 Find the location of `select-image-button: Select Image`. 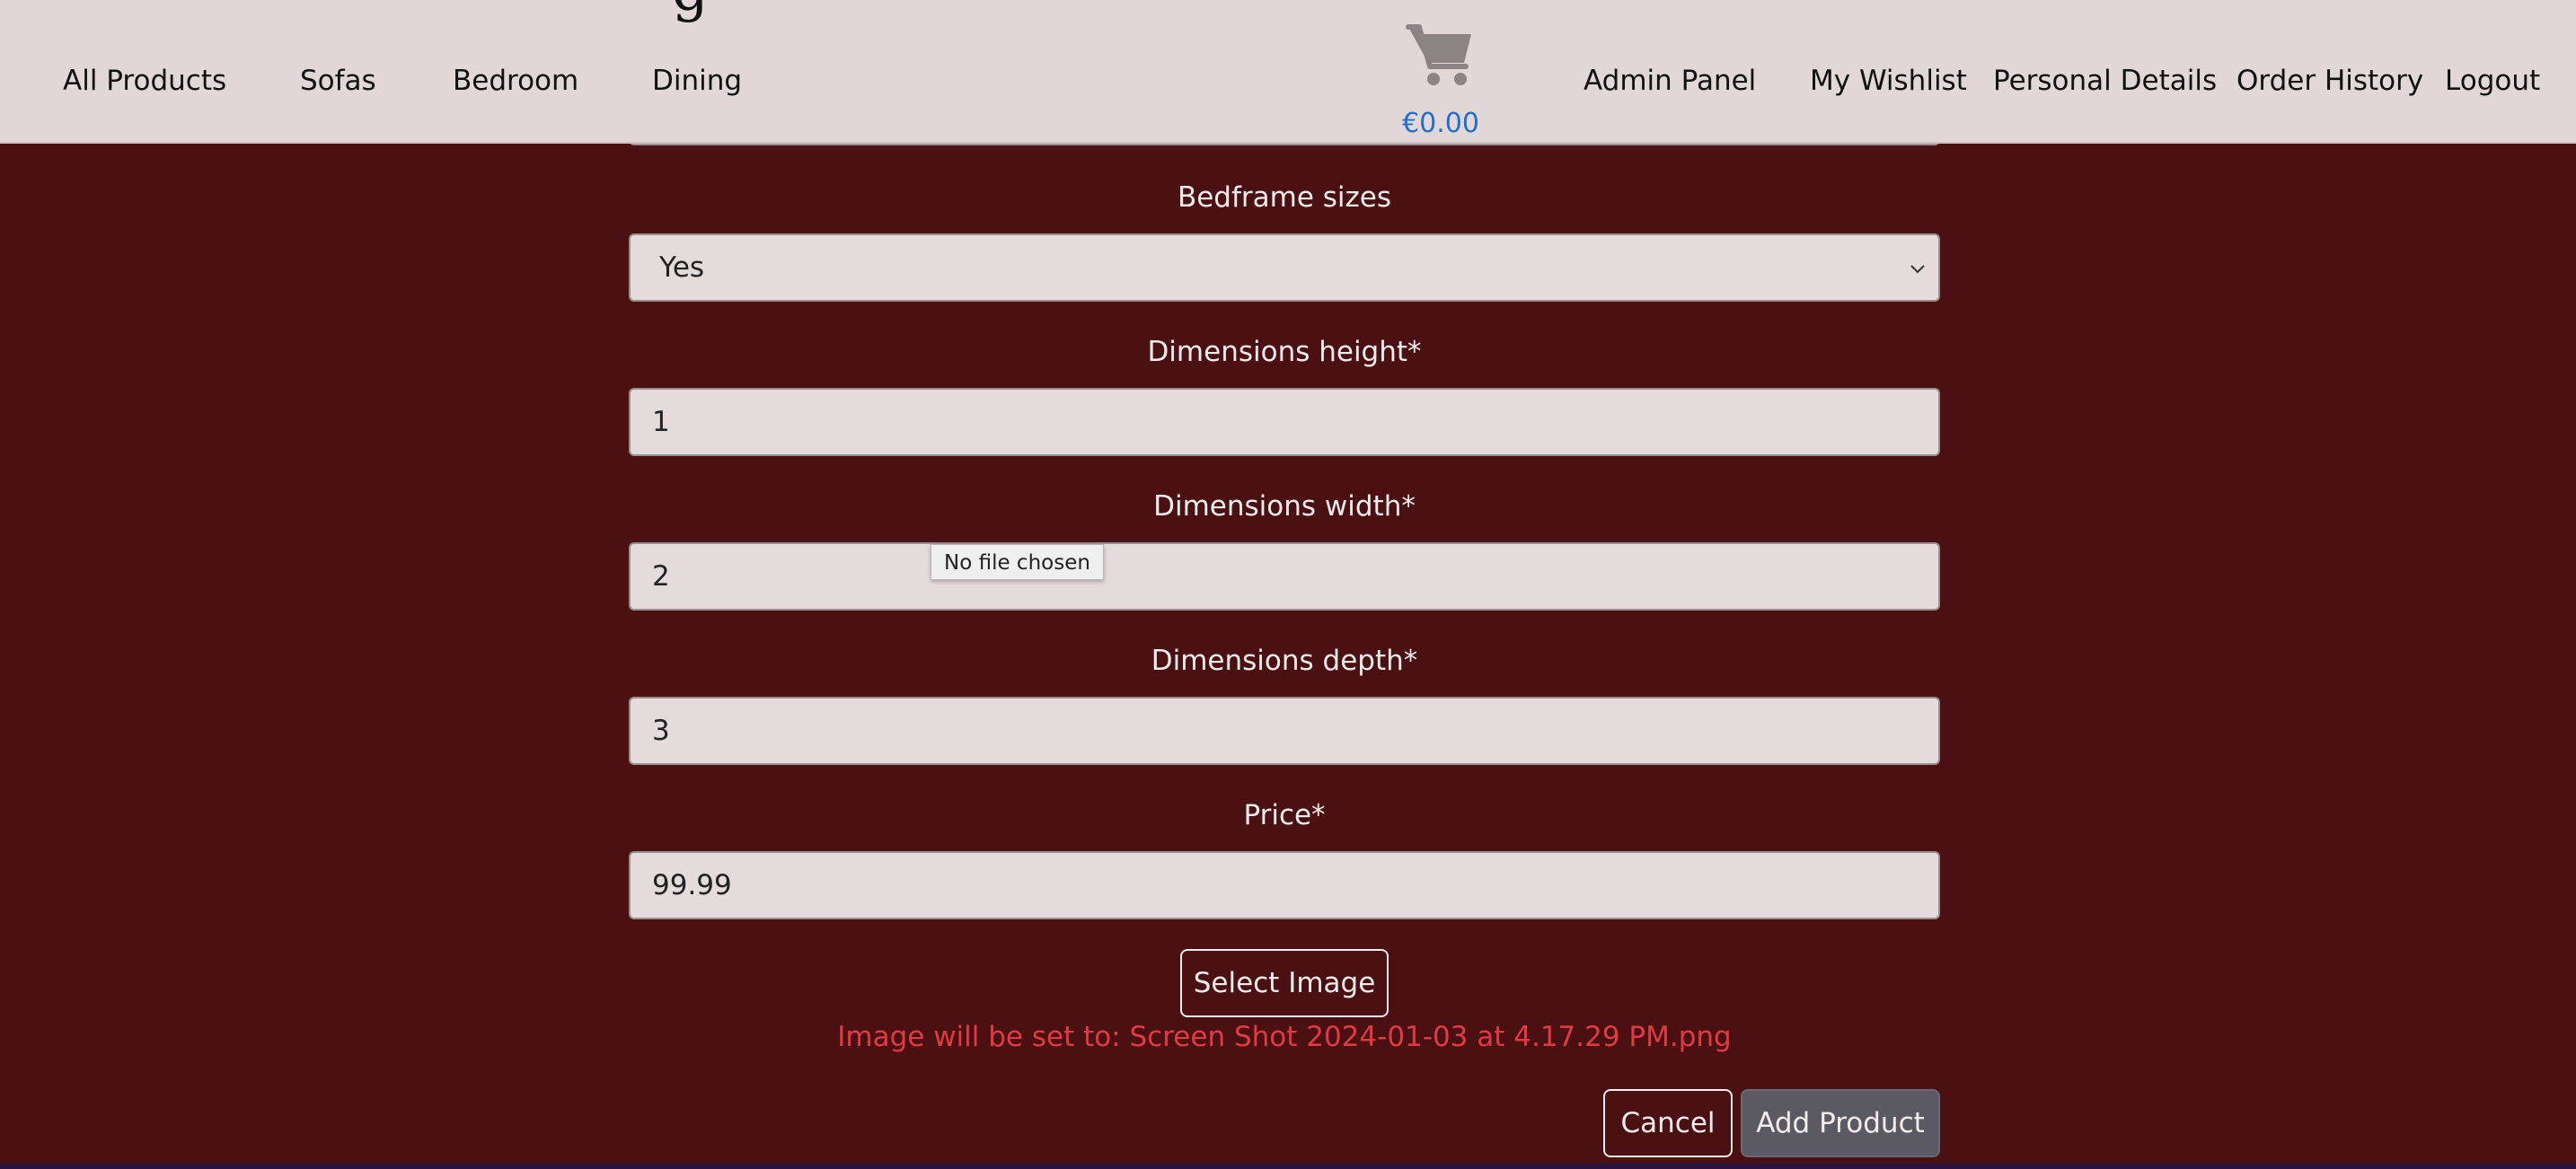

select-image-button: Select Image is located at coordinates (1284, 983).